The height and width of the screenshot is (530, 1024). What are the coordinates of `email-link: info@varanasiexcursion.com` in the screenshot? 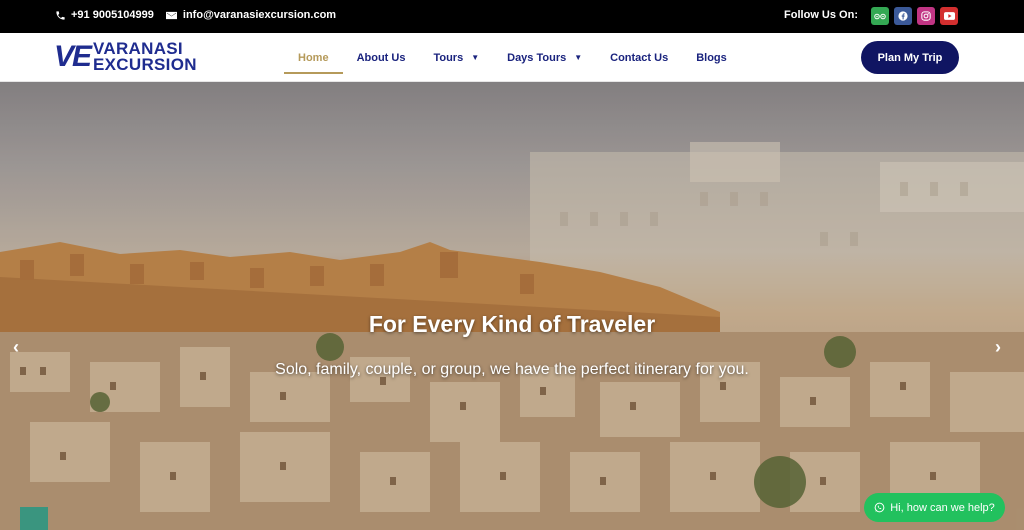 It's located at (251, 15).